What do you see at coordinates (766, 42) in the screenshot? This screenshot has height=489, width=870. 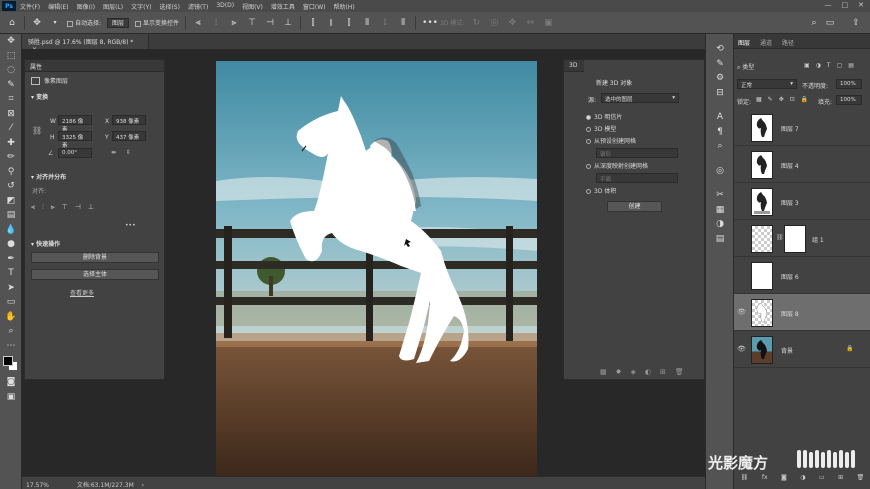 I see `tab-channels: 通道` at bounding box center [766, 42].